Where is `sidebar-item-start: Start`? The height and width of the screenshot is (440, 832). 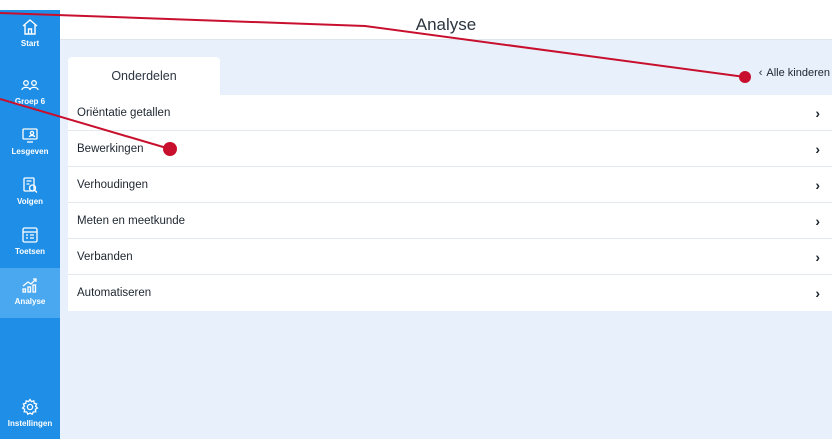
sidebar-item-start: Start is located at coordinates (30, 35).